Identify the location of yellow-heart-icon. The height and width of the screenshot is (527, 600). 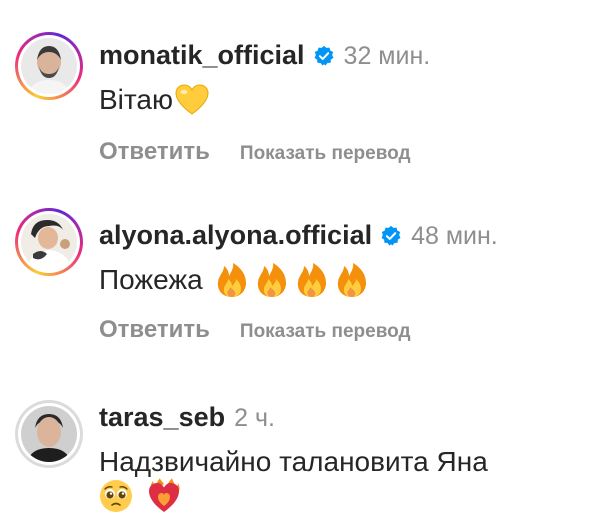
(192, 100).